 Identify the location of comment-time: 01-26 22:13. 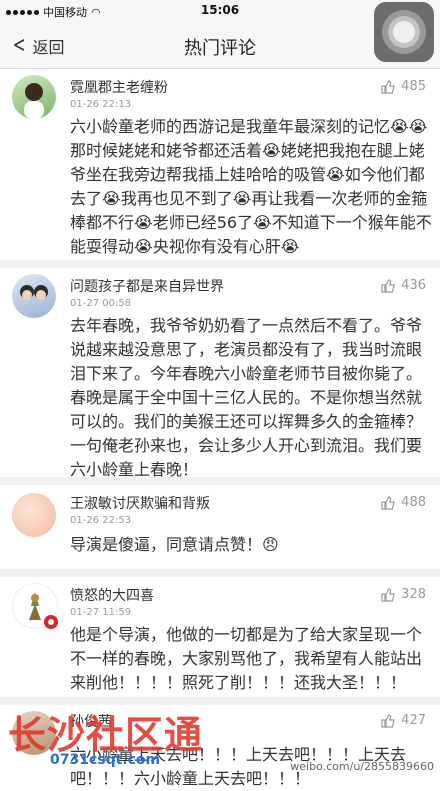
(101, 104).